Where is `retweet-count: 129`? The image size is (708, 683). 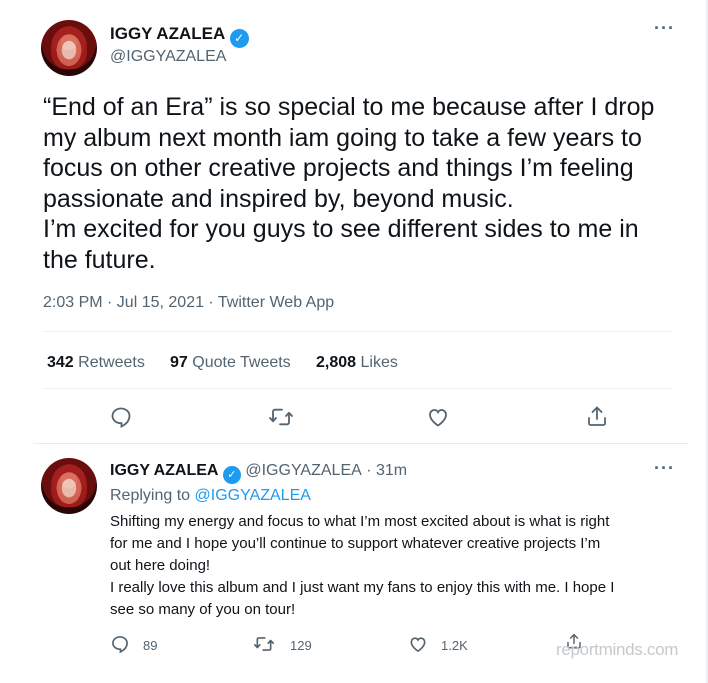
retweet-count: 129 is located at coordinates (301, 645).